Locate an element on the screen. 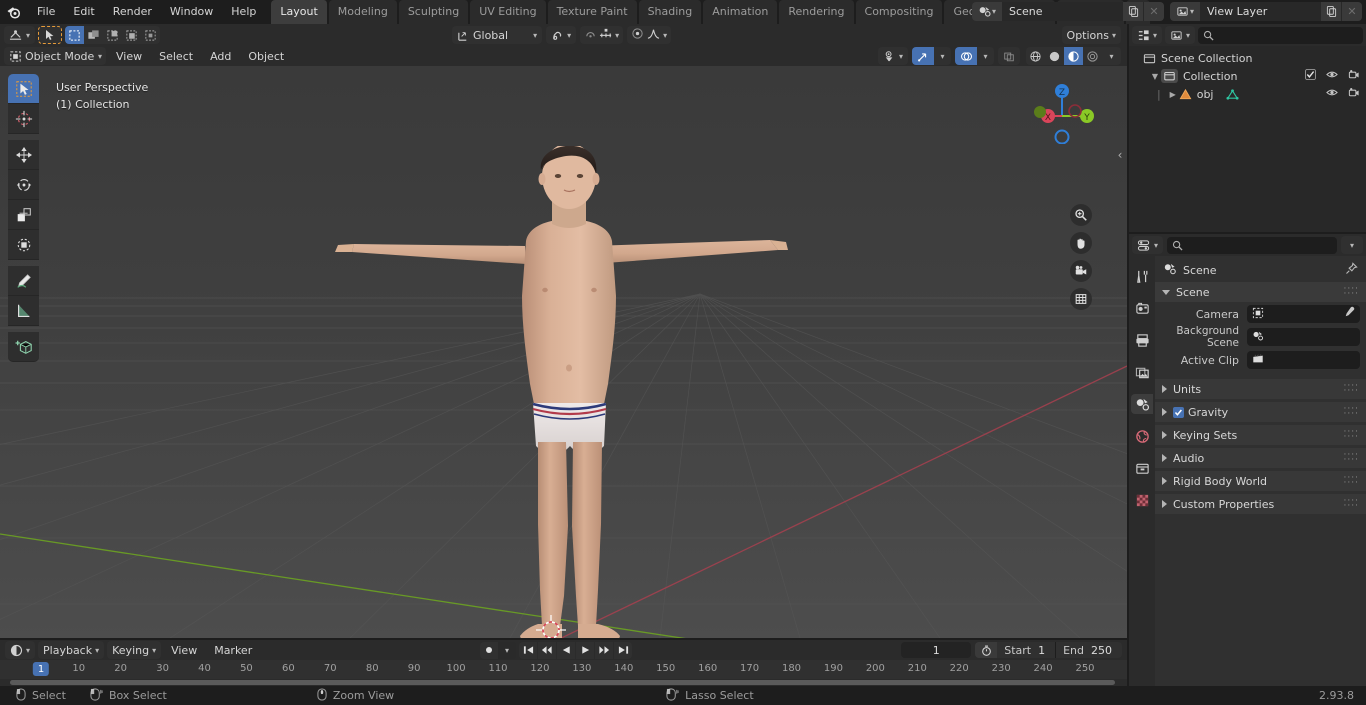 This screenshot has width=1366, height=705. end-frame-value: 250 is located at coordinates (1106, 650).